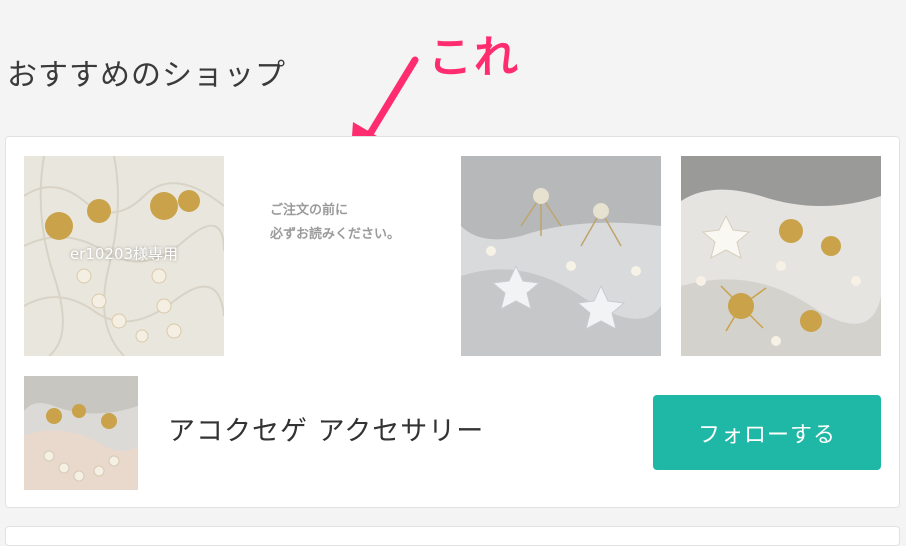 The width and height of the screenshot is (906, 546). What do you see at coordinates (326, 432) in the screenshot?
I see `shop-name: アコクセゲ アクセサリー` at bounding box center [326, 432].